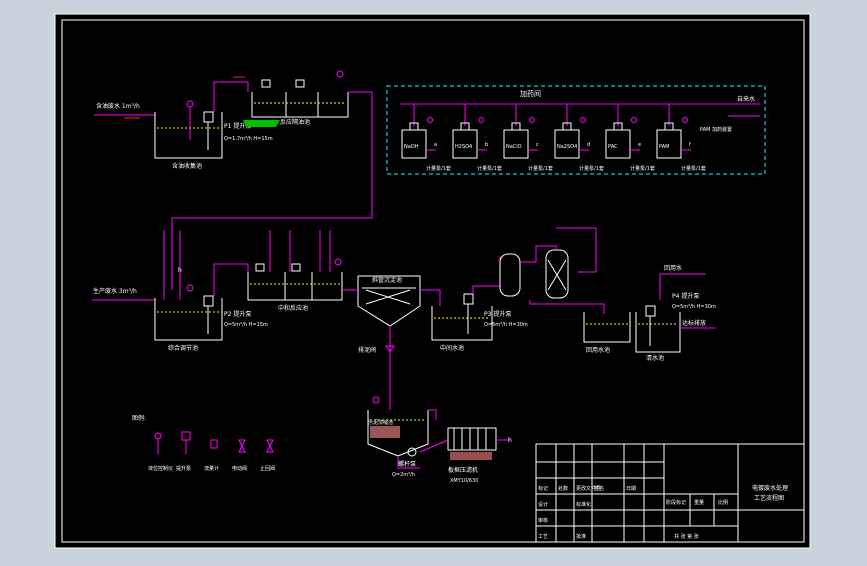 The image size is (867, 566). Describe the element at coordinates (380, 422) in the screenshot. I see `sludge-tank-label: 污泥浓缩池` at that location.